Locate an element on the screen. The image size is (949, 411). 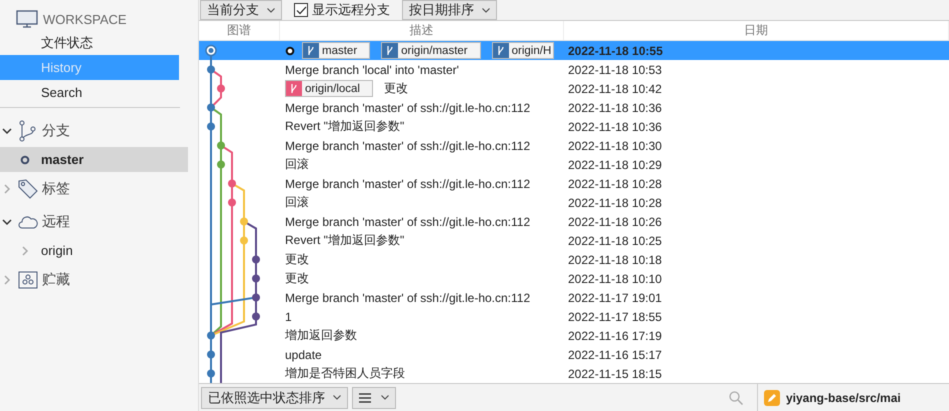
commit-row: Revert "增加返回参数" 2022-11-18 10:36 is located at coordinates (574, 126).